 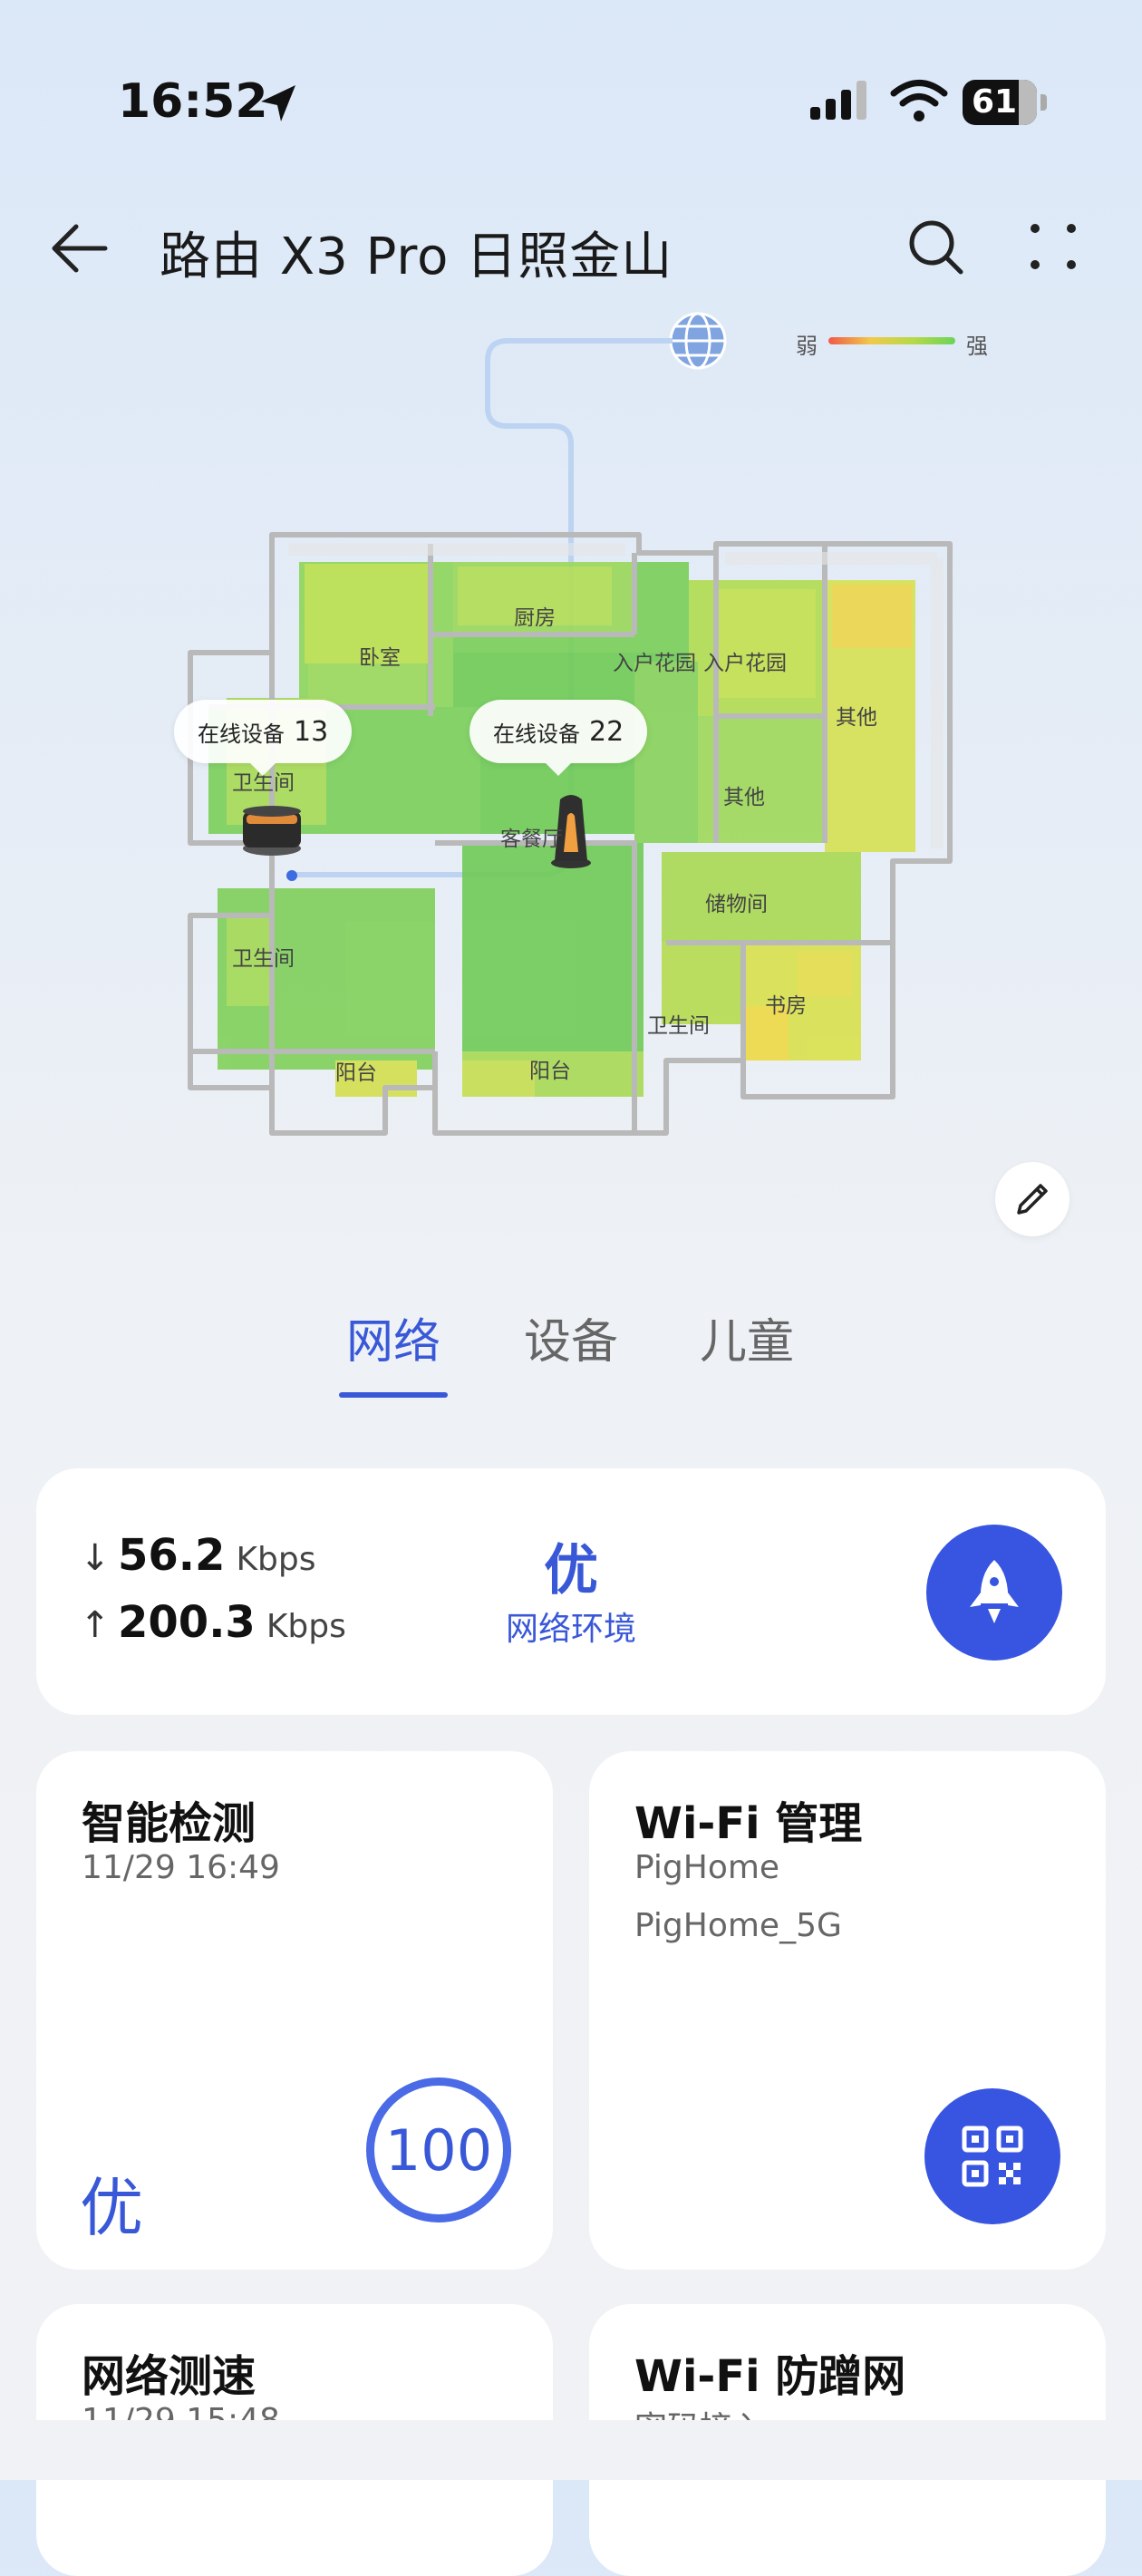 What do you see at coordinates (748, 1823) in the screenshot?
I see `wifi-management-title: Wi-Fi 管理` at bounding box center [748, 1823].